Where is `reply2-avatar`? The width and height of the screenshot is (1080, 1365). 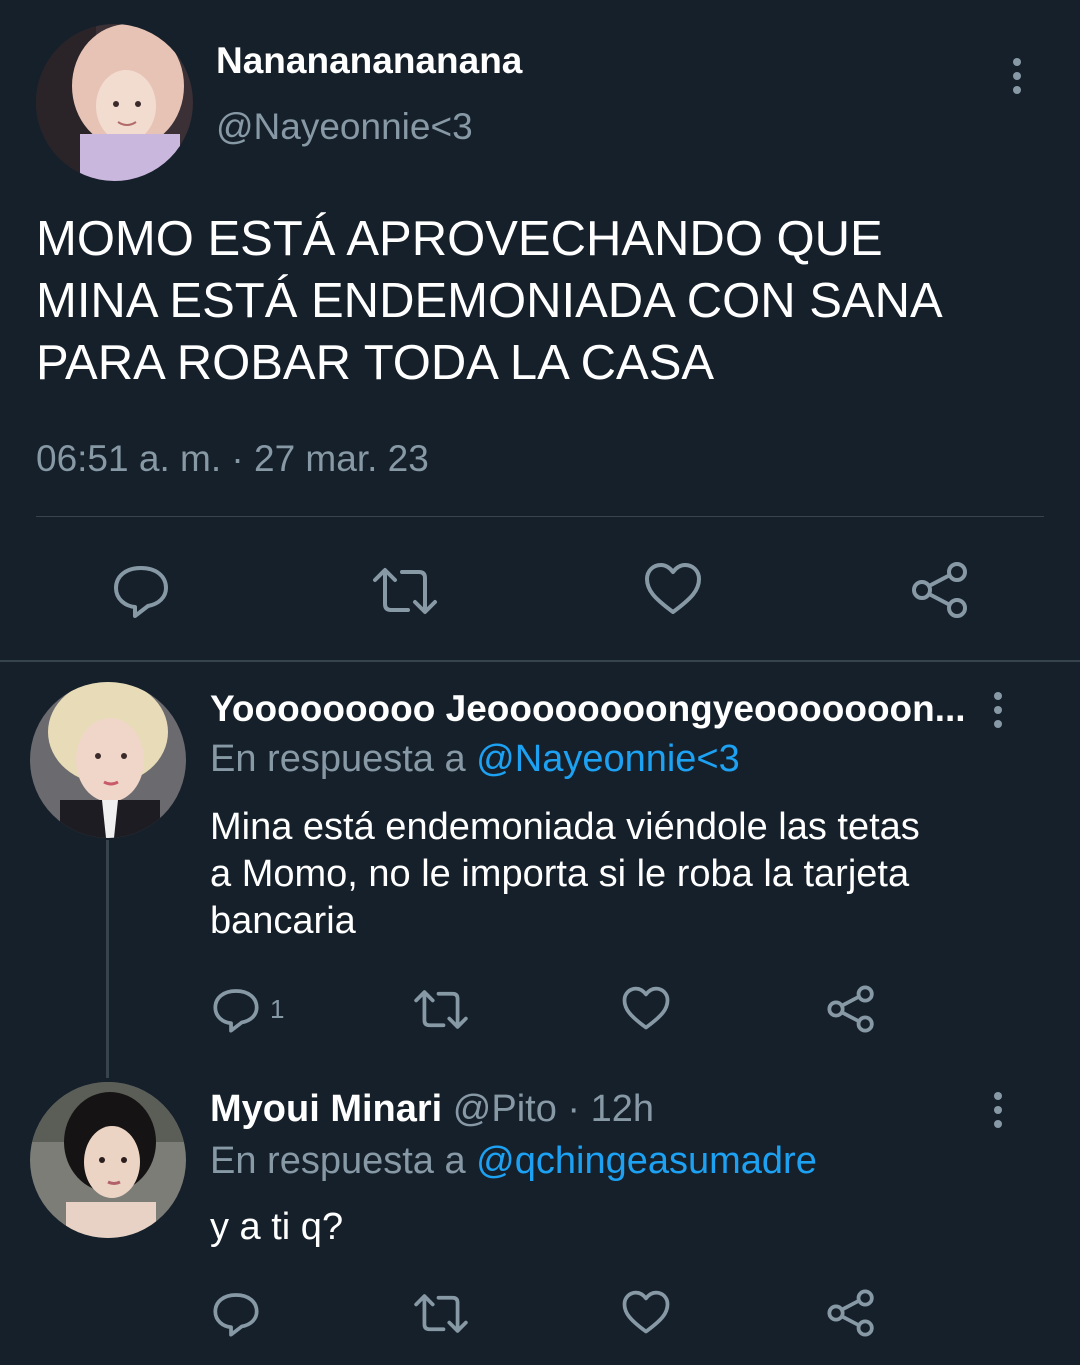 reply2-avatar is located at coordinates (108, 1160).